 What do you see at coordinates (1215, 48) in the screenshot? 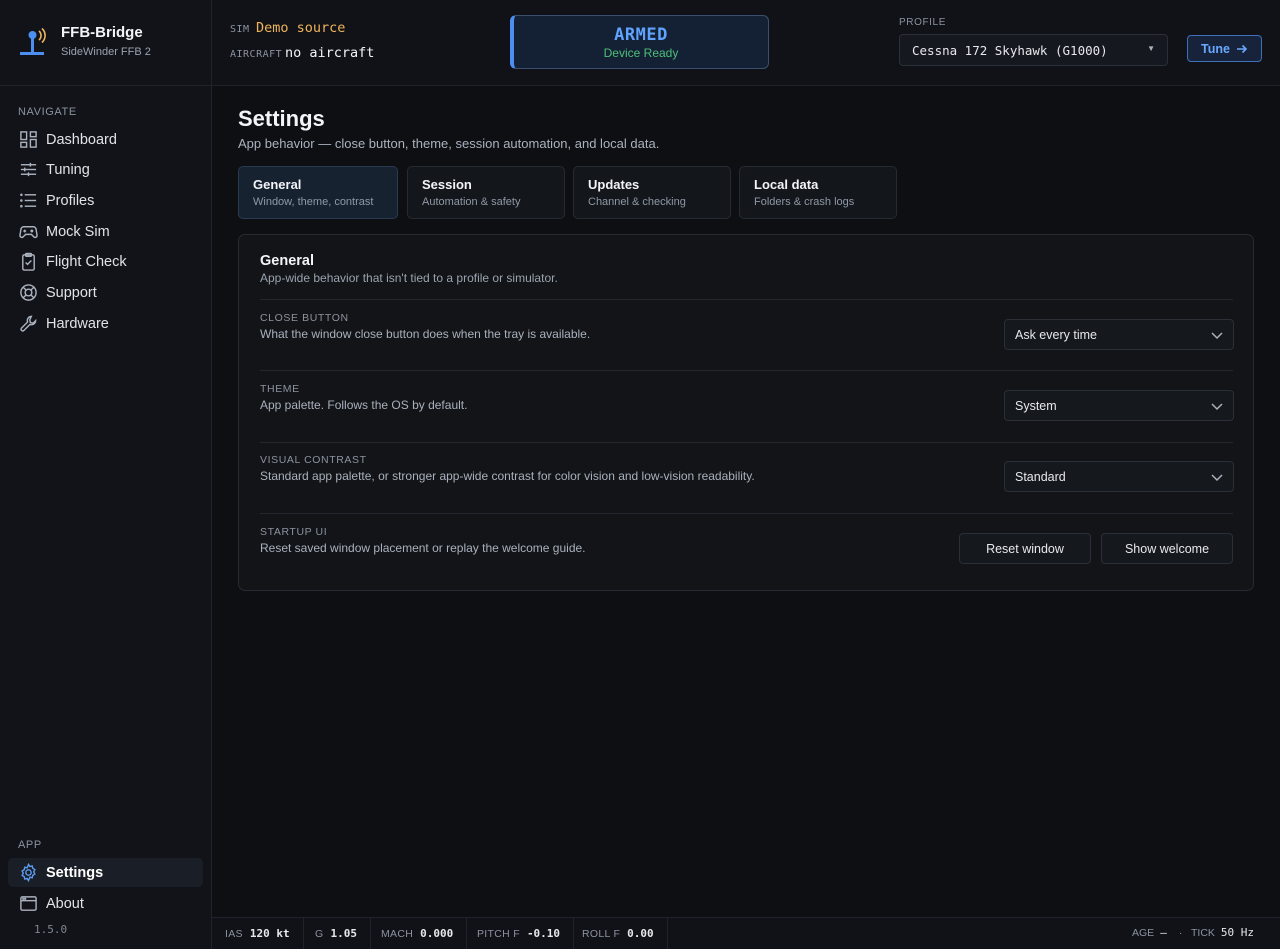
I see `tune-label: Tune` at bounding box center [1215, 48].